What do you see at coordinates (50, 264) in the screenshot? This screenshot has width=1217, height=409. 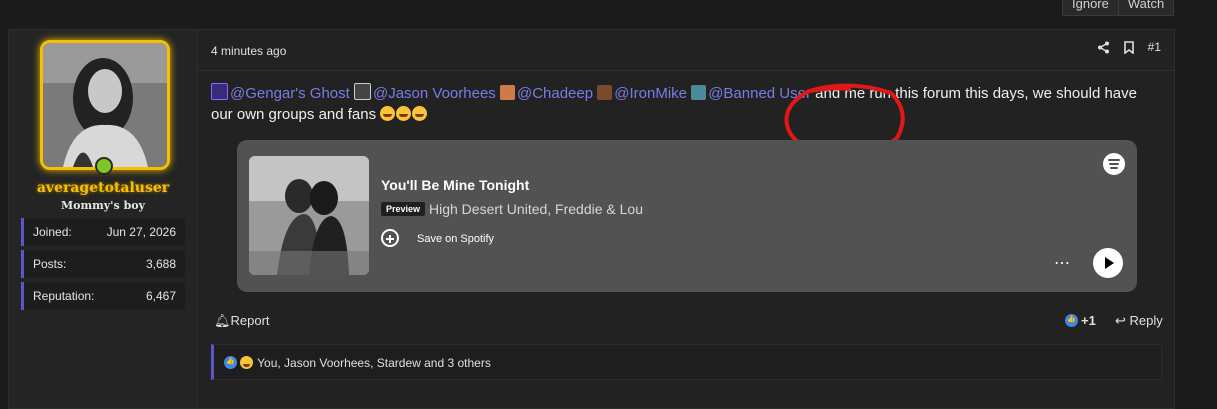 I see `stat-label: Posts:` at bounding box center [50, 264].